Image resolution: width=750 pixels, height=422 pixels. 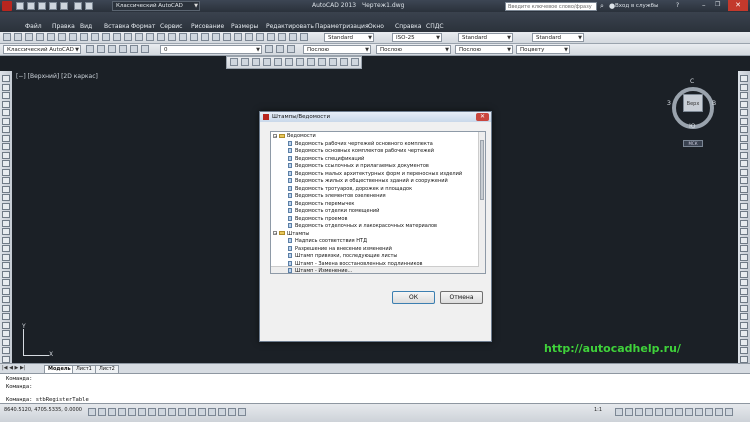 What do you see at coordinates (376, 26) in the screenshot?
I see `menu-item-10: Окно` at bounding box center [376, 26].